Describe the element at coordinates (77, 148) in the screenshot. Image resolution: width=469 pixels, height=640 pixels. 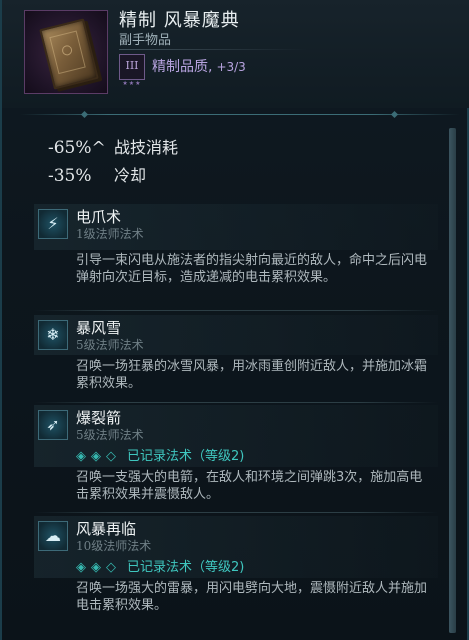
I see `stat-value: -65%^` at that location.